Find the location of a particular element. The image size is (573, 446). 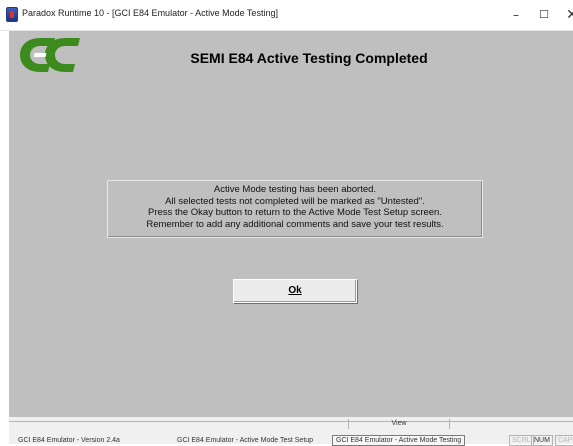

close-button: ✕ is located at coordinates (566, 15).